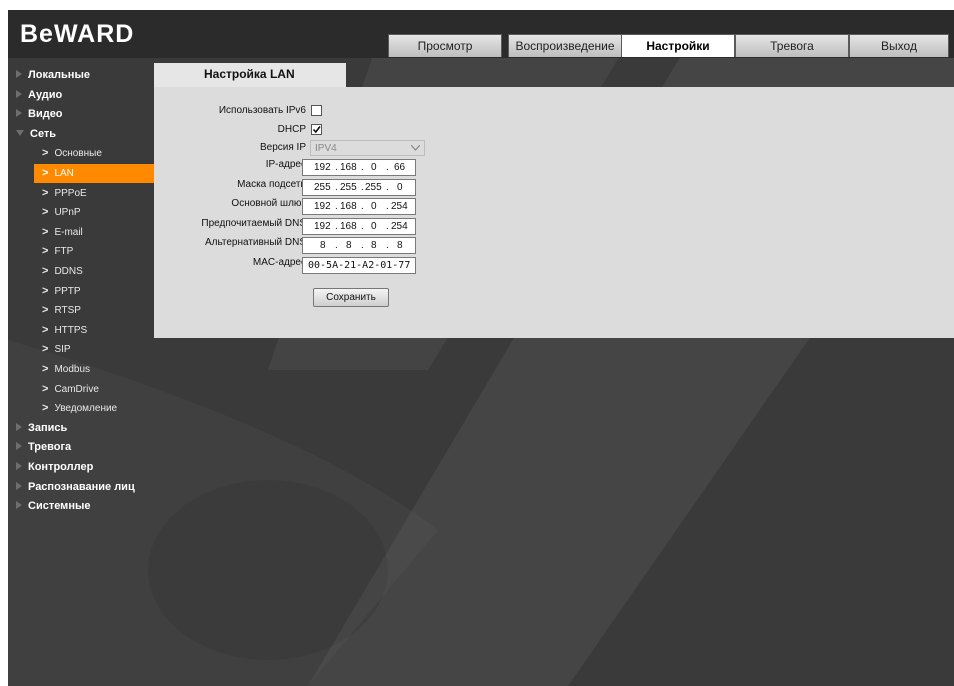 The height and width of the screenshot is (686, 954). Describe the element at coordinates (54, 467) in the screenshot. I see `sidebar-category: Контроллер` at that location.